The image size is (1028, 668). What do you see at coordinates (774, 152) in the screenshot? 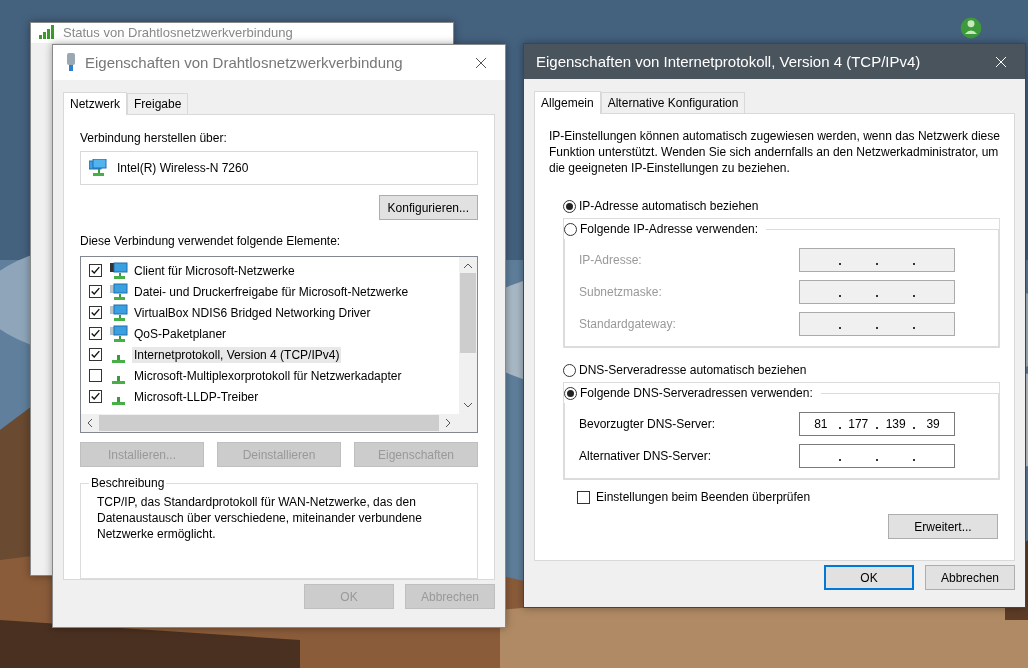
I see `intro-text: IP-Einstellungen können automatisch zugewiesen werden, wenn das Netzwerk diese Funktion unterstützt. Wenden Sie sich andernfalls an den Netzwerkadministrator, um die geeigneten IP-Einstellungen zu beziehen.` at bounding box center [774, 152].